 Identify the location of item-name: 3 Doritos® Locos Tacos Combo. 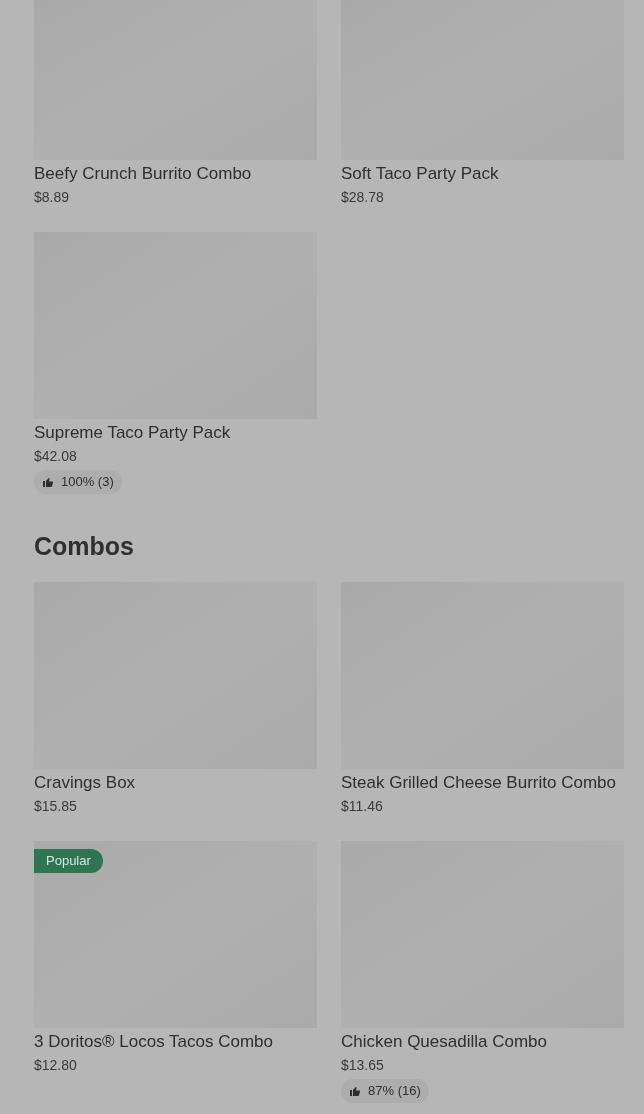
(175, 1042).